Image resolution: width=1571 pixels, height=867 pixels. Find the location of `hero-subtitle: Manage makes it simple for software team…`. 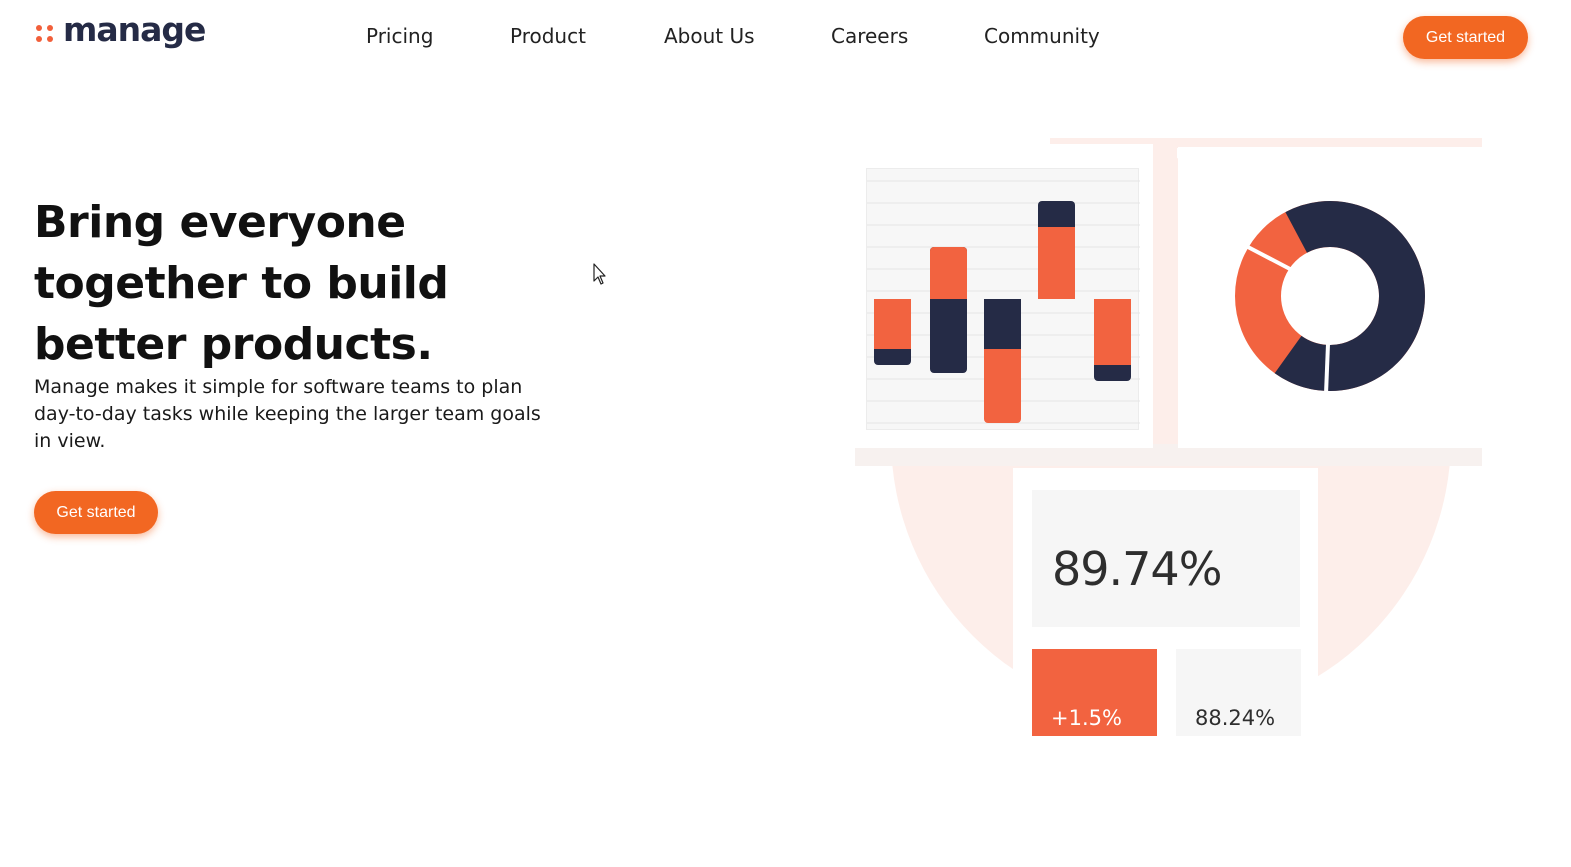

hero-subtitle: Manage makes it simple for software team… is located at coordinates (287, 414).